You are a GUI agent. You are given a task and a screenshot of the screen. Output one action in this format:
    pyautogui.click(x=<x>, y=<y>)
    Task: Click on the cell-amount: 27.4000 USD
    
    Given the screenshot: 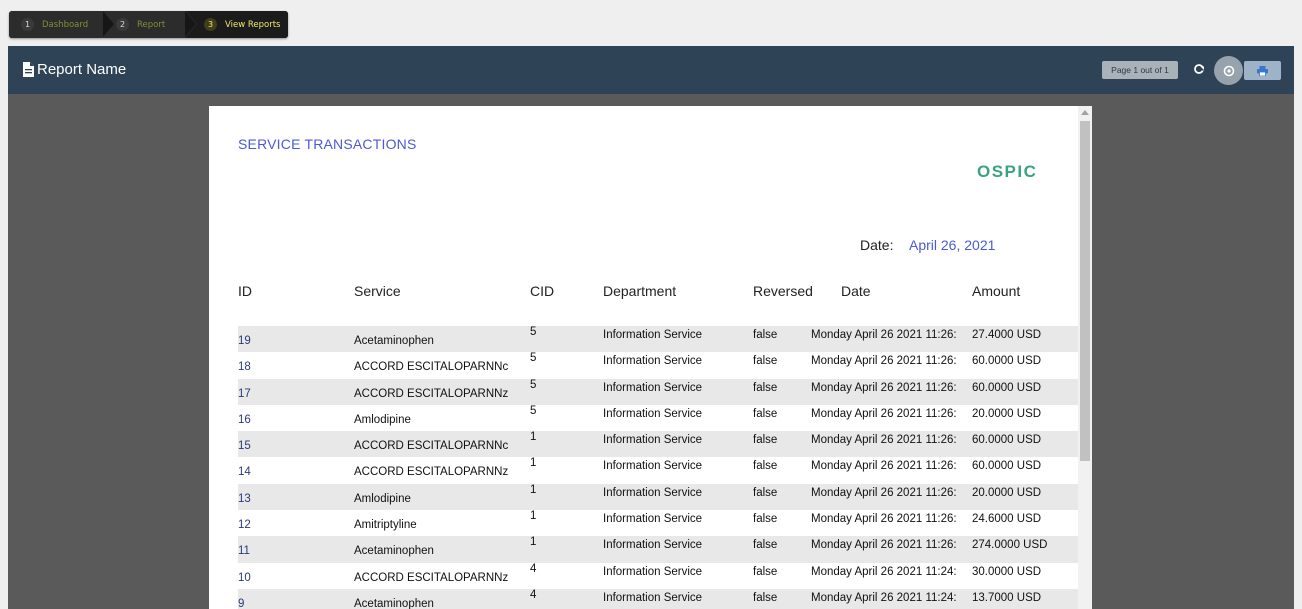 What is the action you would take?
    pyautogui.click(x=1007, y=335)
    